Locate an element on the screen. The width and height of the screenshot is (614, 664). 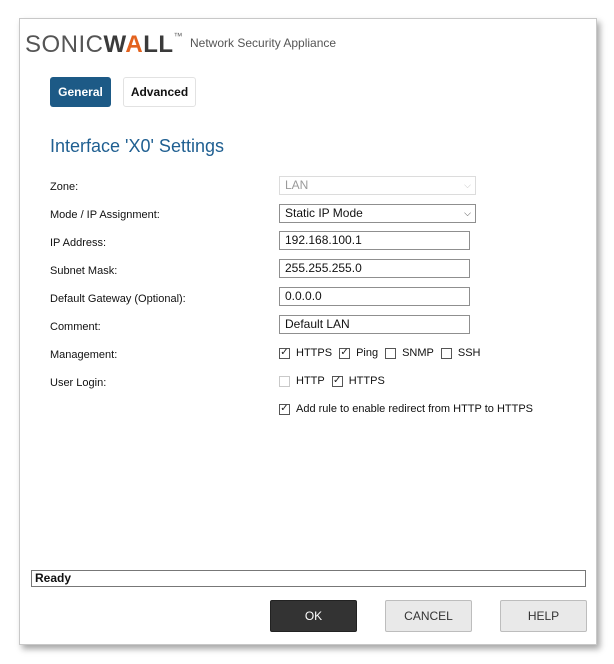
zone-label: Zone: is located at coordinates (64, 187).